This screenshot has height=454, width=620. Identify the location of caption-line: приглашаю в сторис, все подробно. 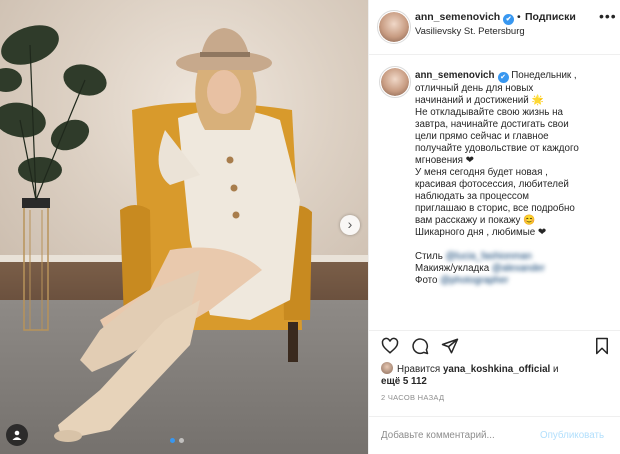
(495, 208).